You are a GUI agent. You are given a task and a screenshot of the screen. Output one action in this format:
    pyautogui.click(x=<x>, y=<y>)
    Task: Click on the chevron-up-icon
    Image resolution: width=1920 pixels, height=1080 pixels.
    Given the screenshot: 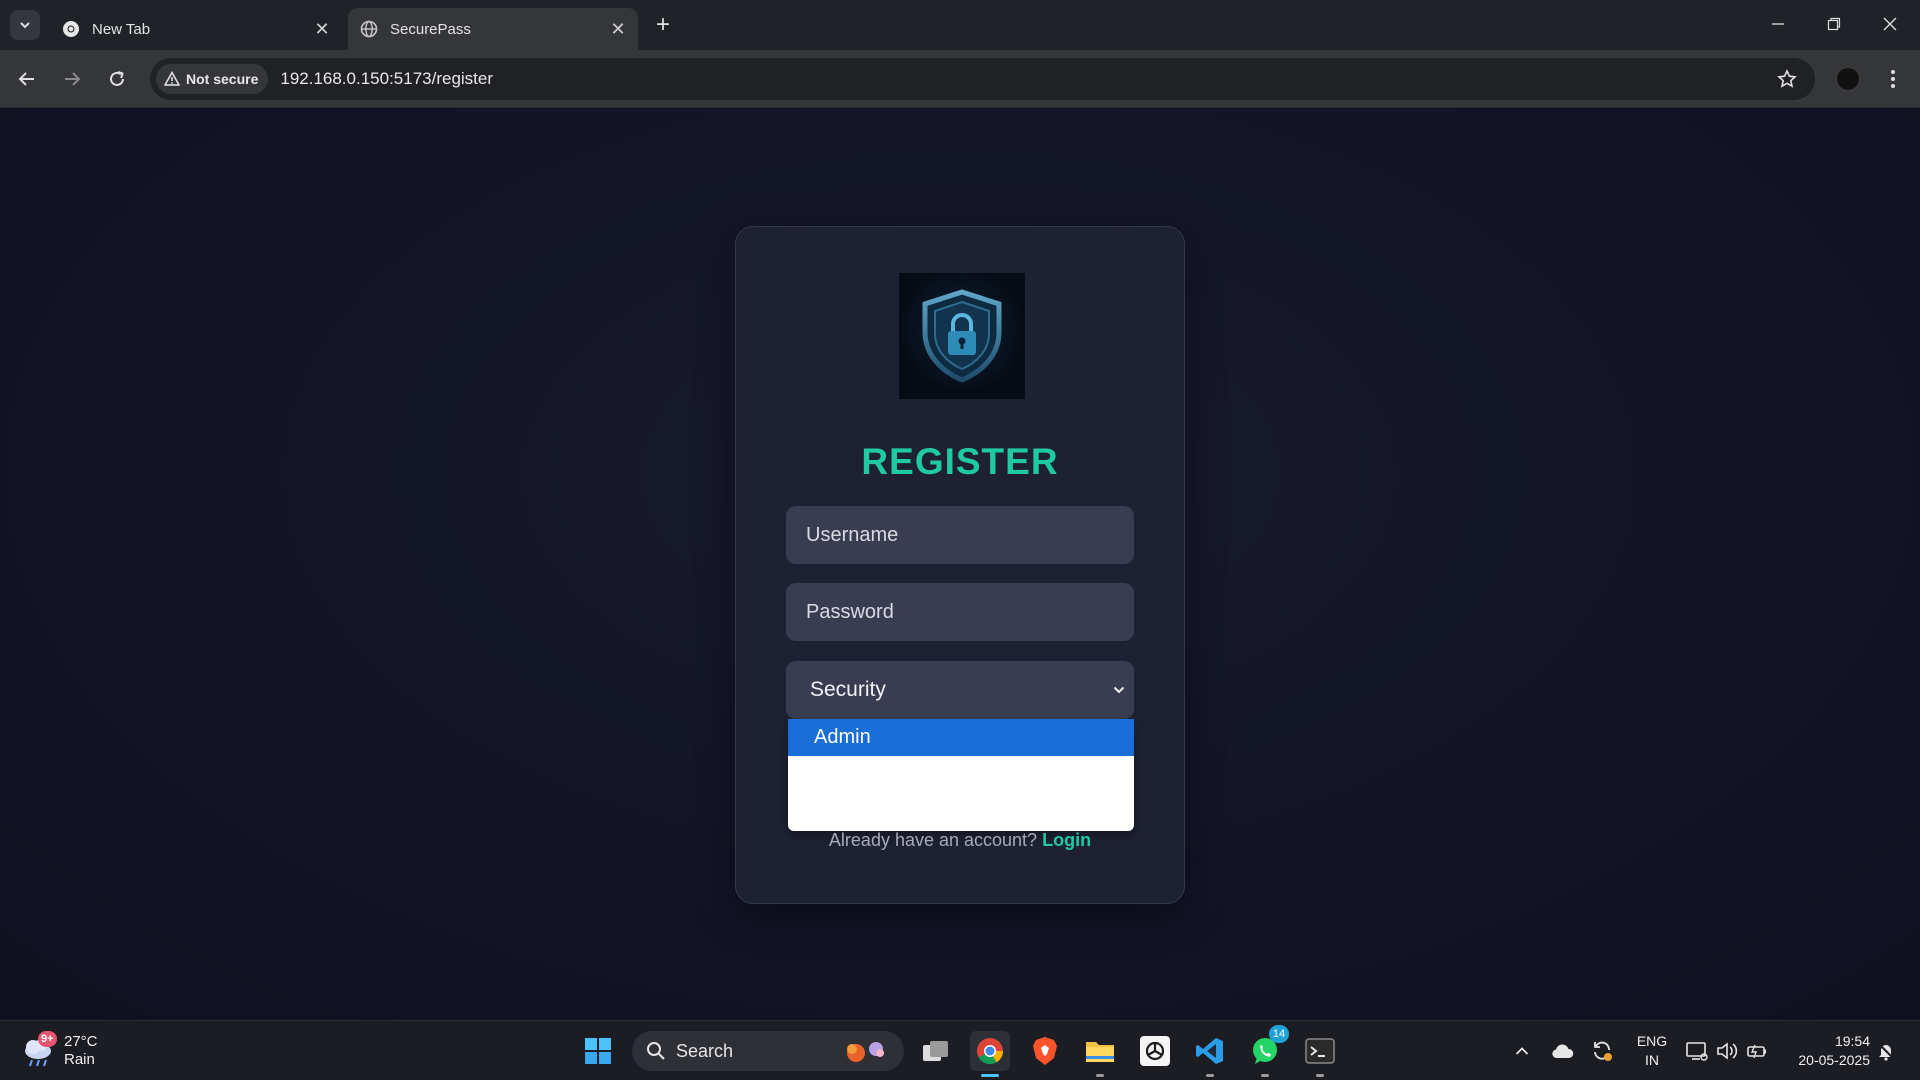 What is the action you would take?
    pyautogui.click(x=1522, y=1051)
    